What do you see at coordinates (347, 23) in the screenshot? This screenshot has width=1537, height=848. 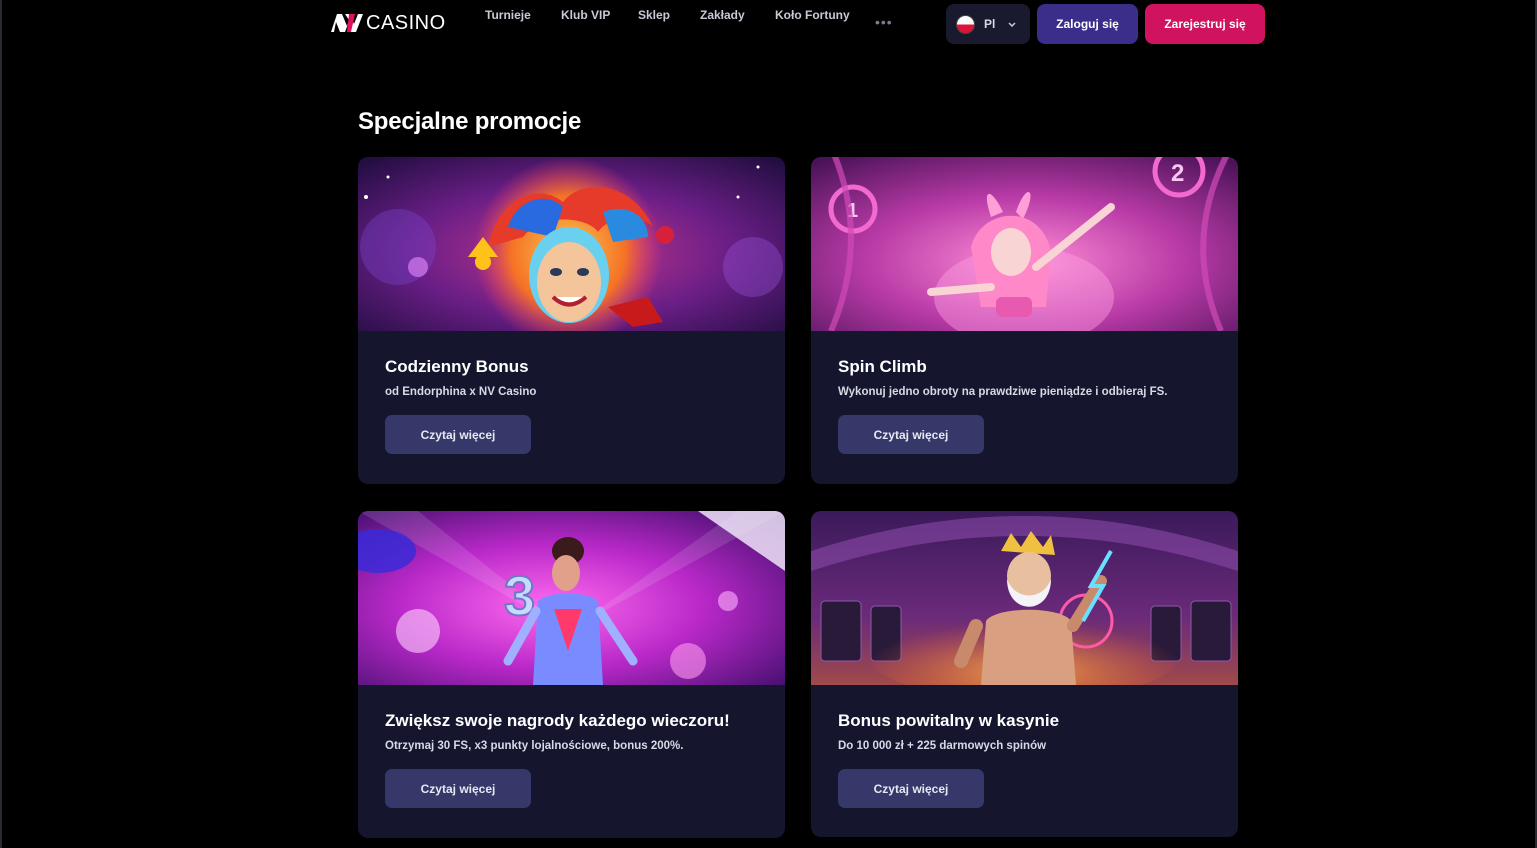 I see `nv-logo-icon` at bounding box center [347, 23].